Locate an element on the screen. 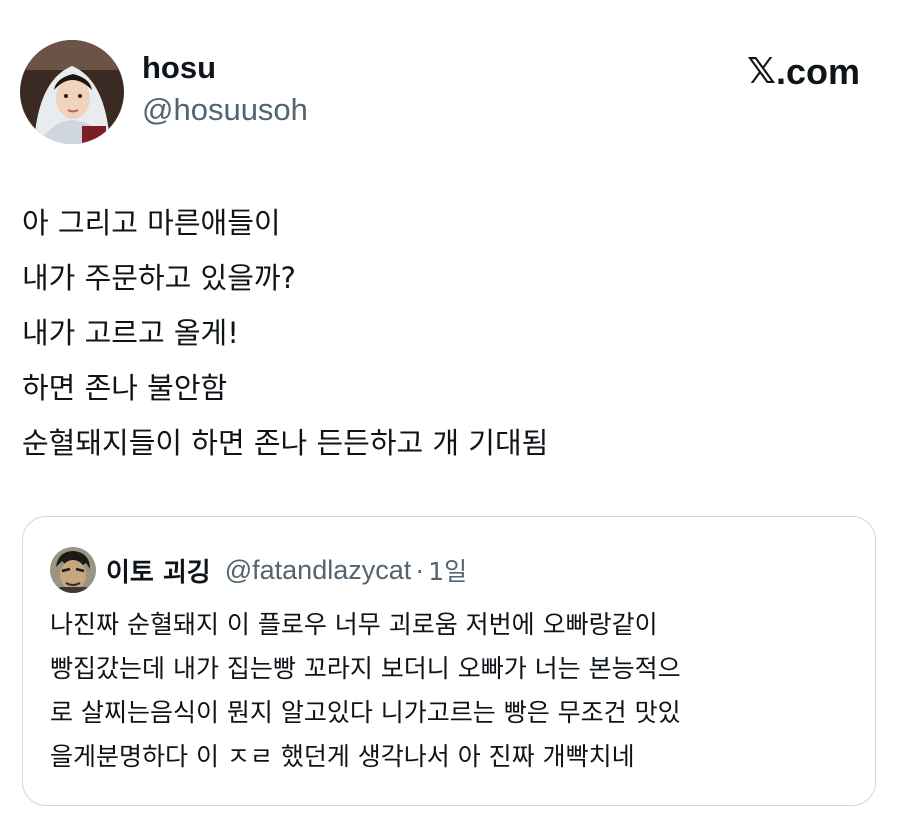  author-handle: @hosuusoh is located at coordinates (225, 110).